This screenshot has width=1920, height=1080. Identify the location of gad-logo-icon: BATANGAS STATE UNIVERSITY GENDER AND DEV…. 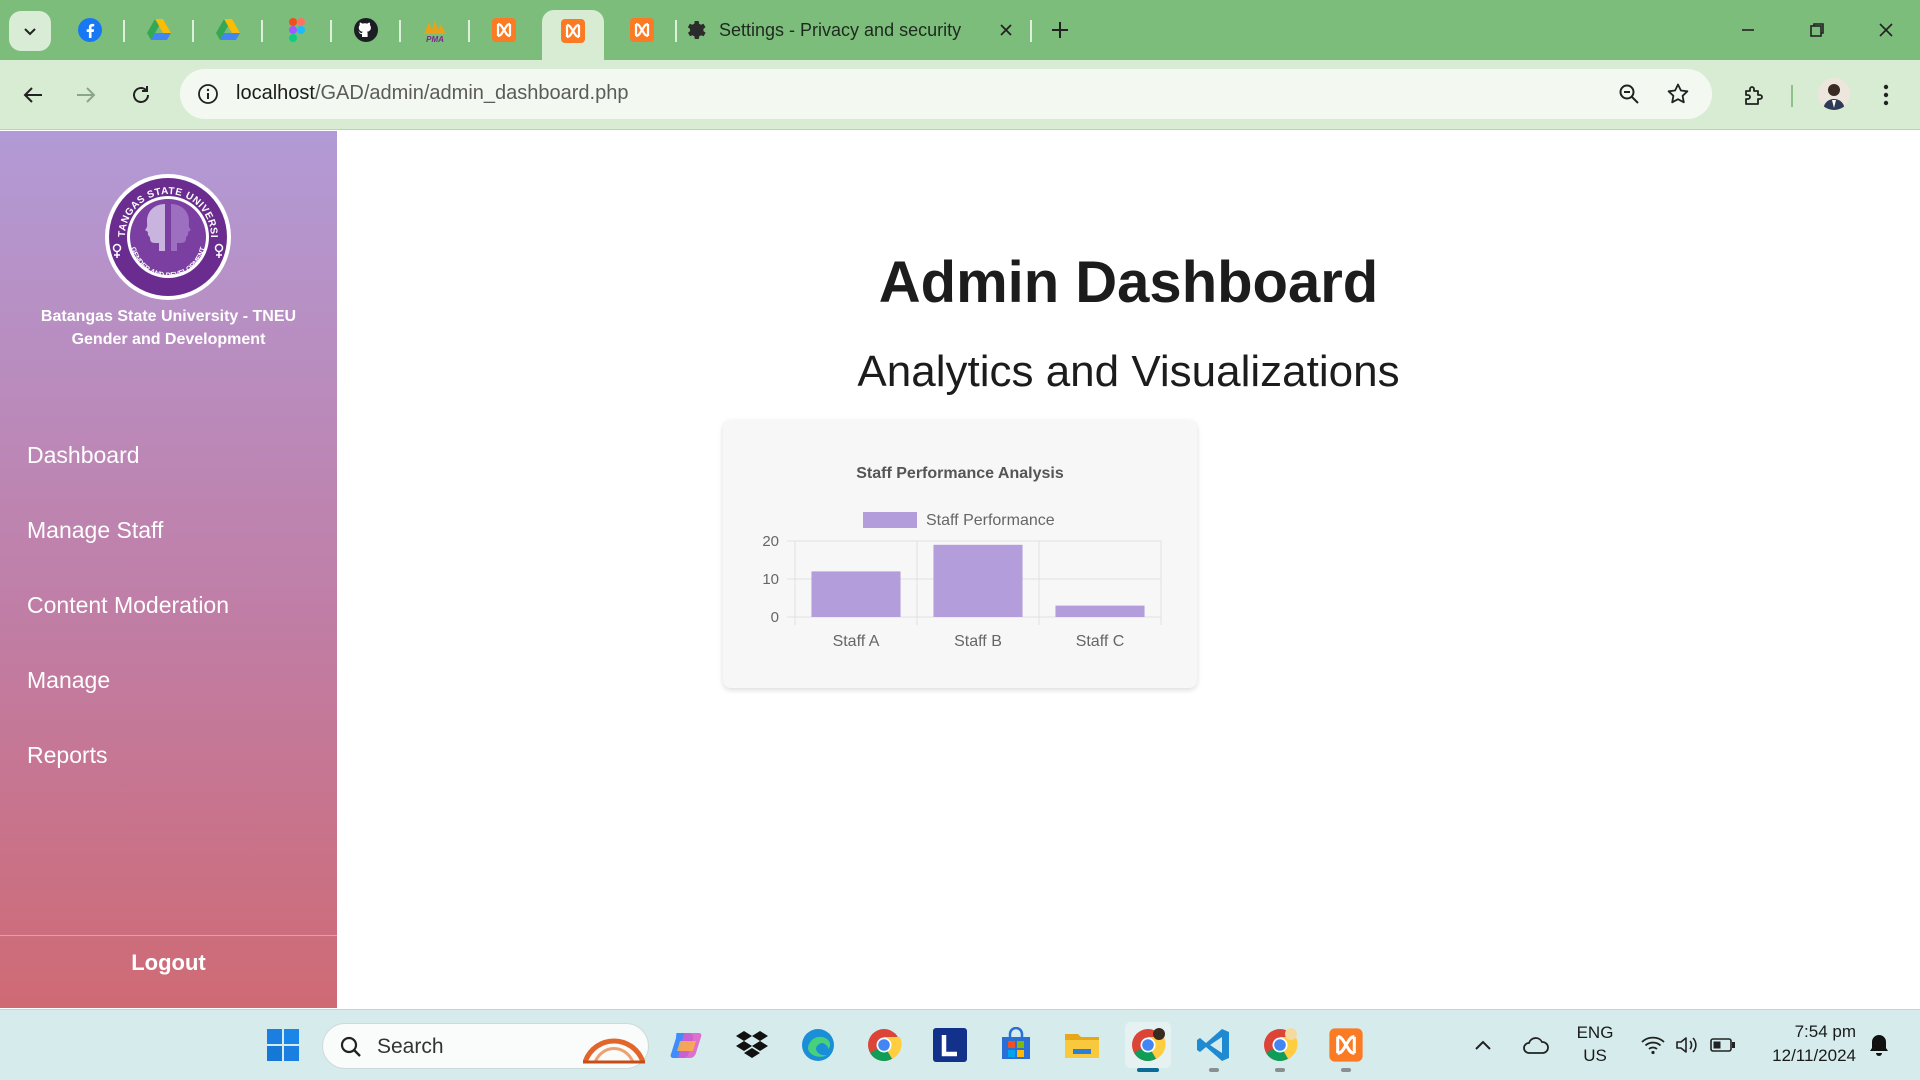
(165, 232).